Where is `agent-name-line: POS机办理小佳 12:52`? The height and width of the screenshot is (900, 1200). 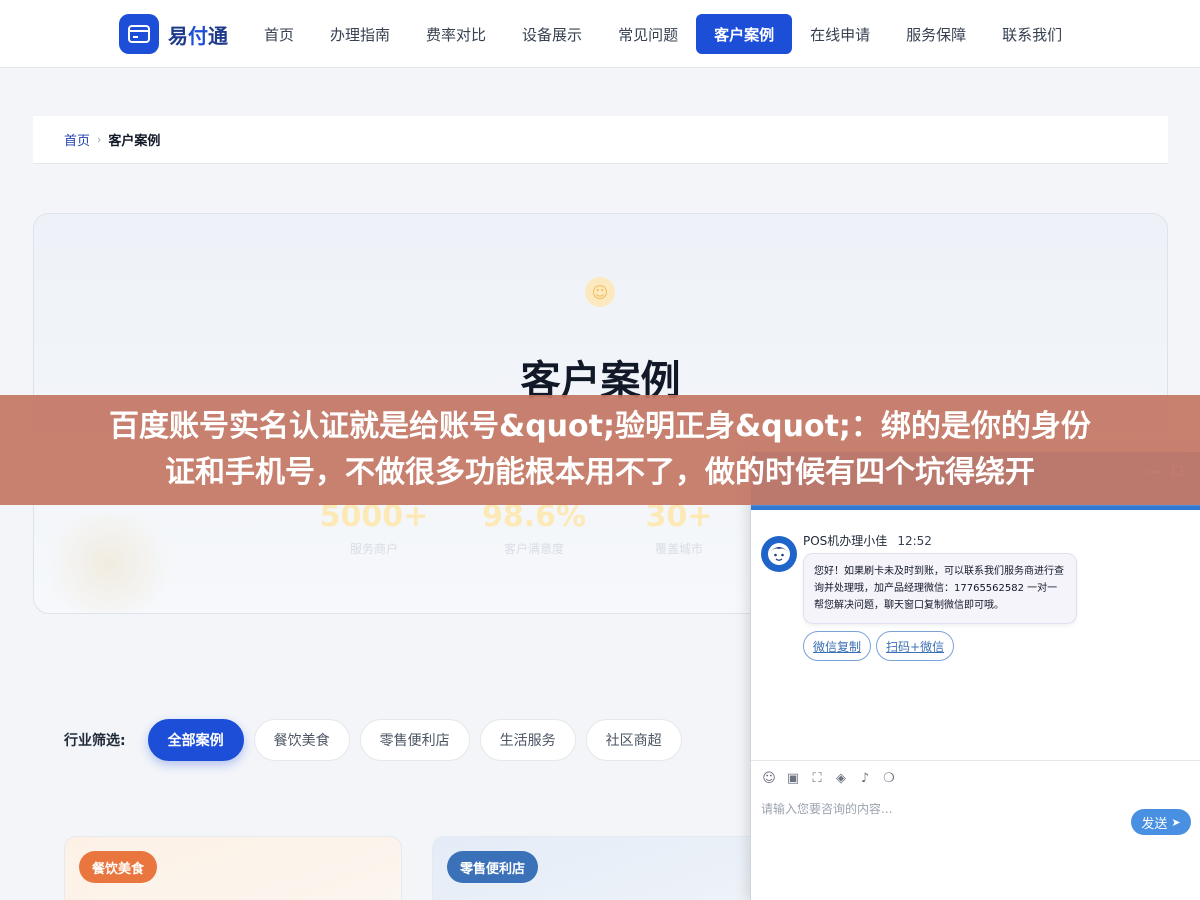
agent-name-line: POS机办理小佳 12:52 is located at coordinates (867, 540).